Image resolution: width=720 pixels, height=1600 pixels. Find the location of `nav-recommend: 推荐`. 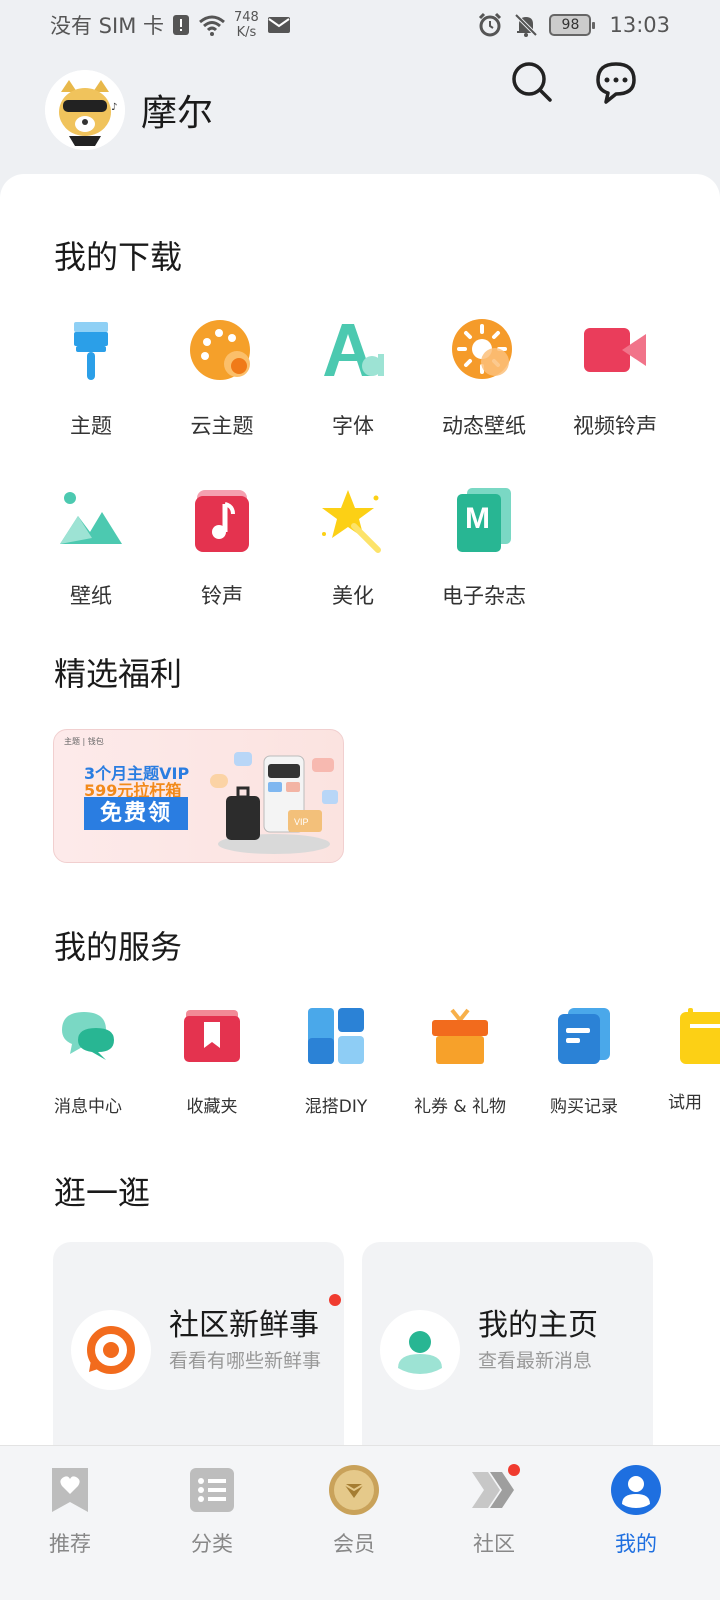

nav-recommend: 推荐 is located at coordinates (70, 1511).